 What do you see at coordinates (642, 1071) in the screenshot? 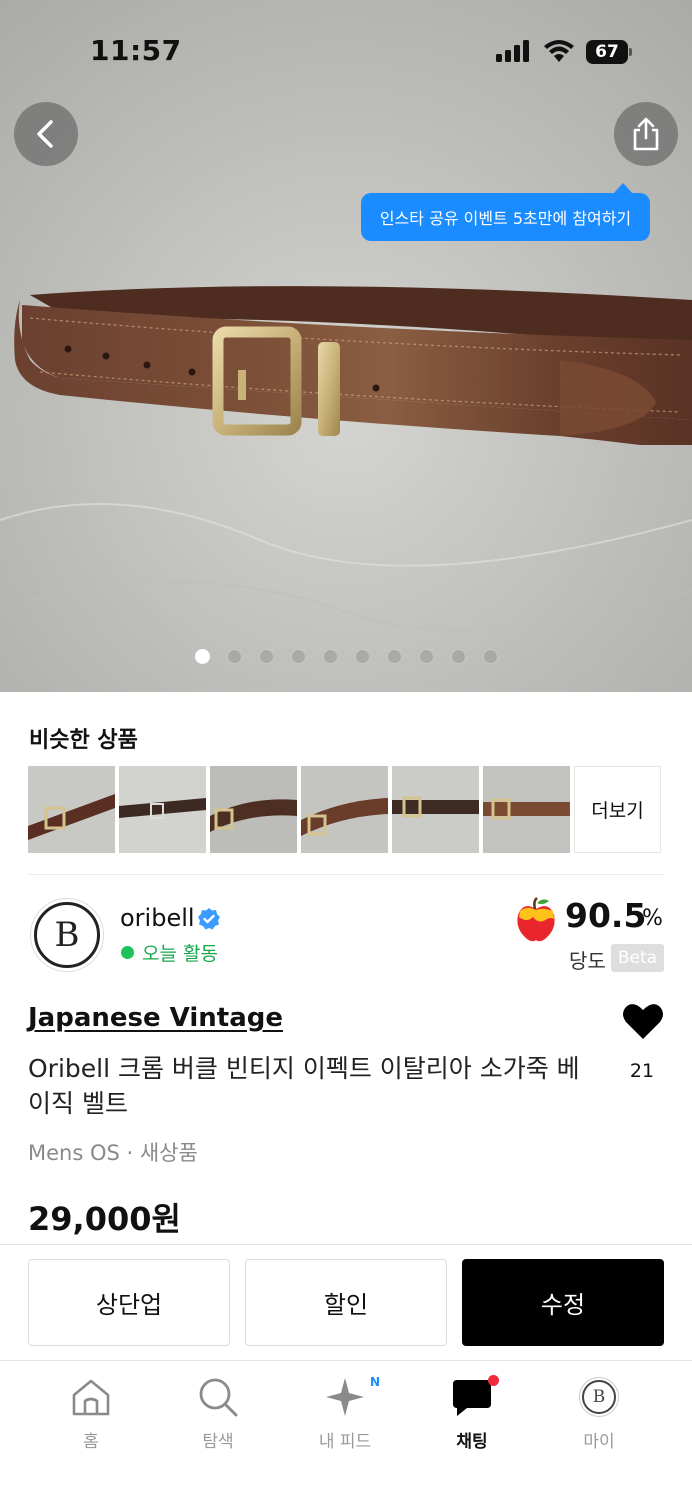
I see `like-count: 21` at bounding box center [642, 1071].